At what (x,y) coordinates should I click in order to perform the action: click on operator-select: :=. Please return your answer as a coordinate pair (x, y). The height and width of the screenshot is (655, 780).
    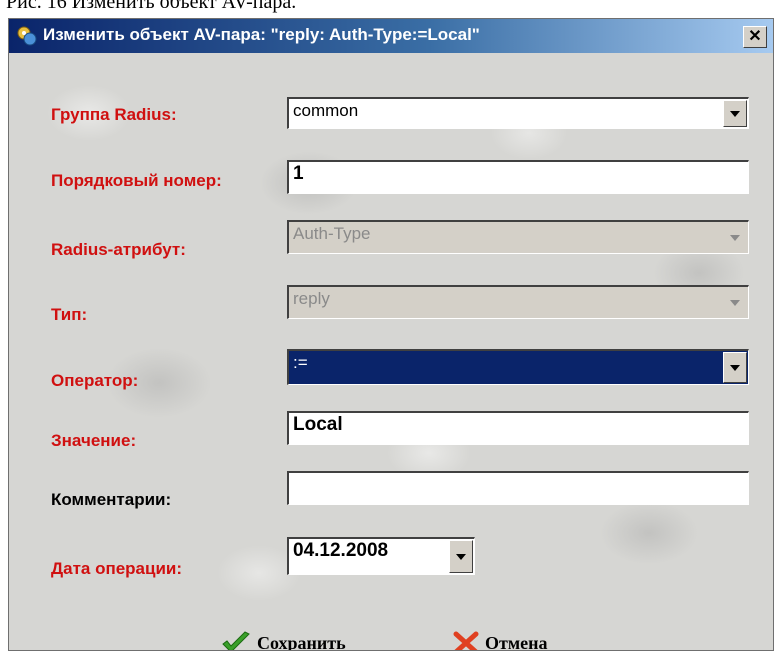
    Looking at the image, I should click on (518, 367).